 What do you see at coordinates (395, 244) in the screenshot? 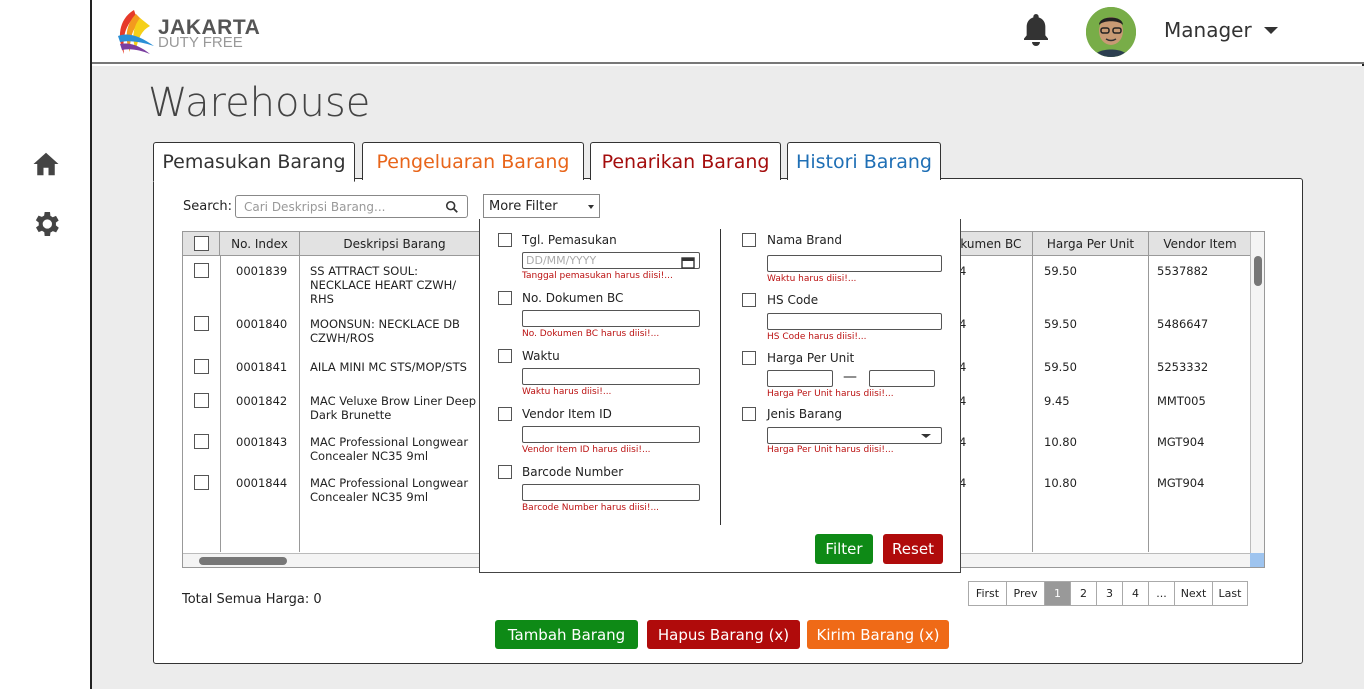
I see `col-deskripsi: Deskripsi Barang` at bounding box center [395, 244].